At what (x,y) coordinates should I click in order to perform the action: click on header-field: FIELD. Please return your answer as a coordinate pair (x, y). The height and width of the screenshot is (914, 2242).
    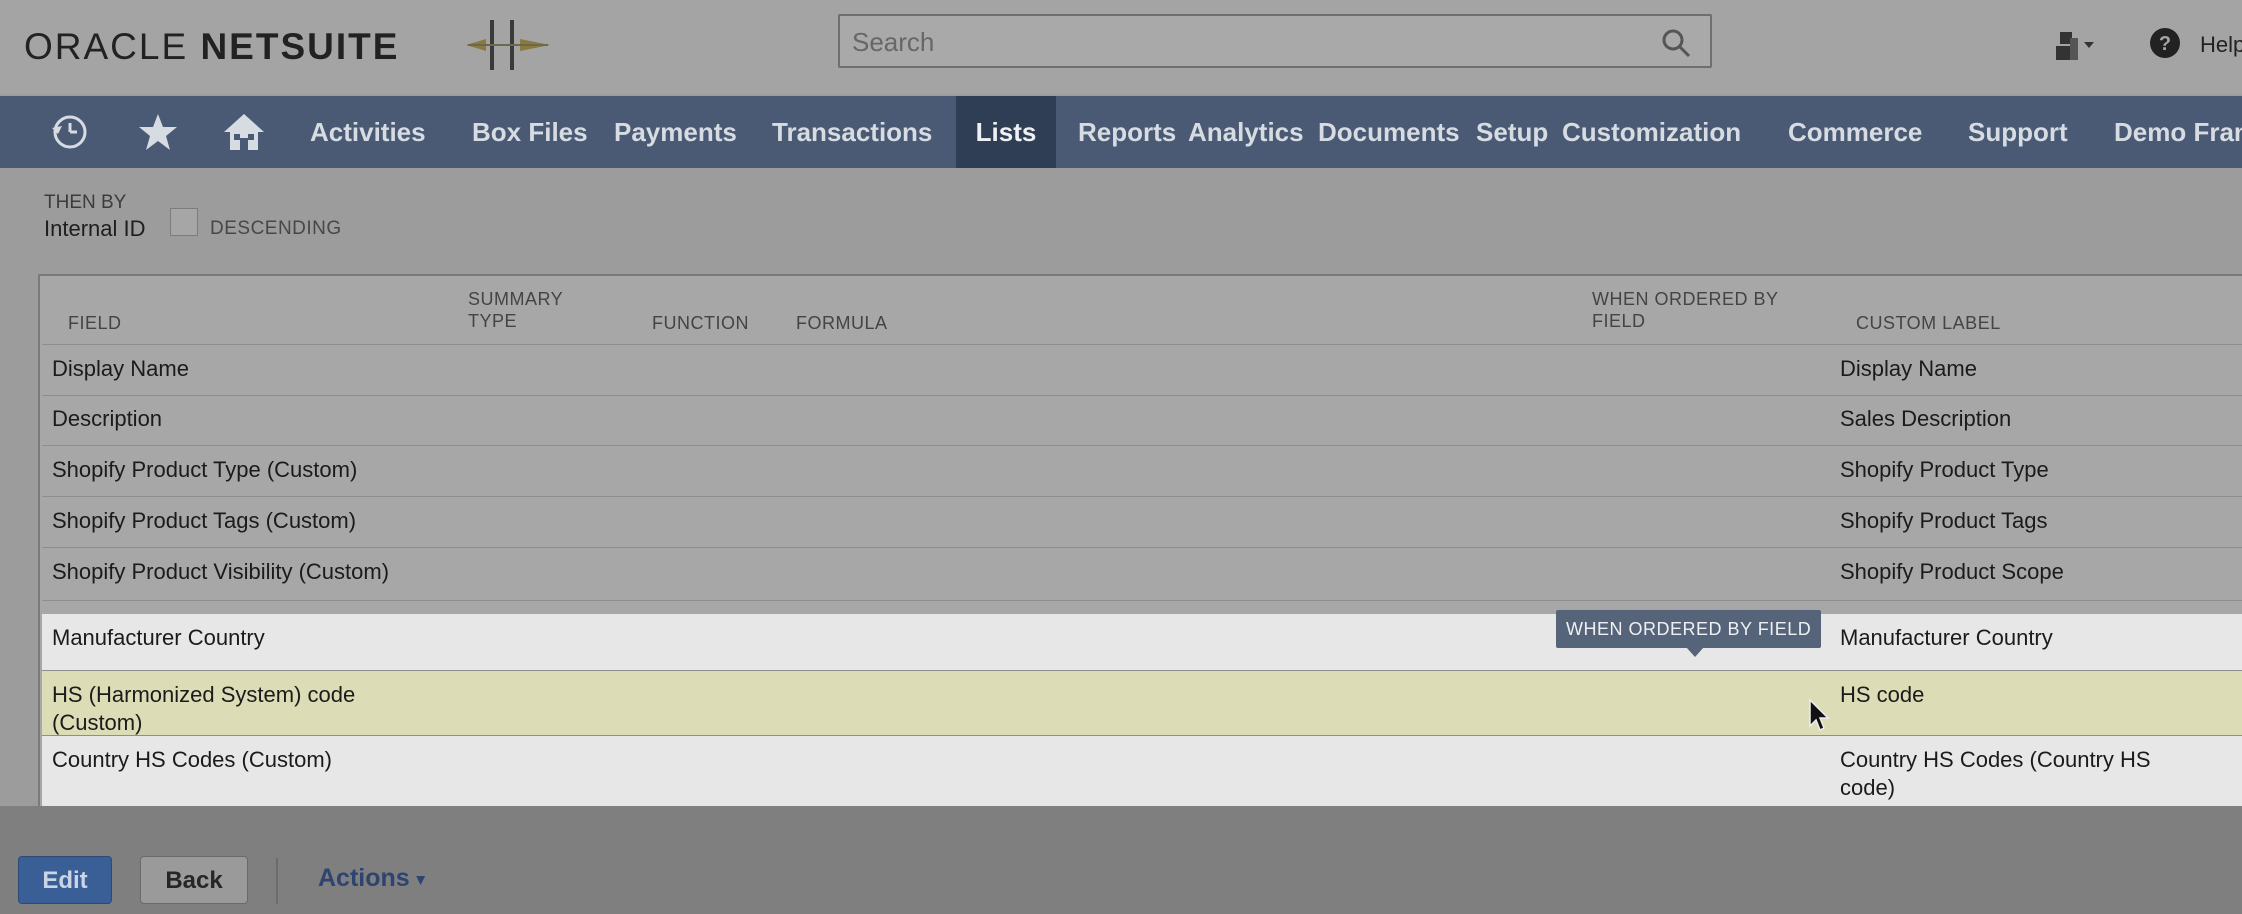
    Looking at the image, I should click on (95, 323).